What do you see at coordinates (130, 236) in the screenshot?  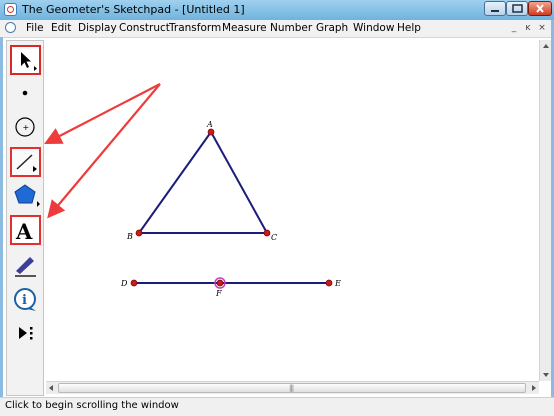 I see `label-b: B` at bounding box center [130, 236].